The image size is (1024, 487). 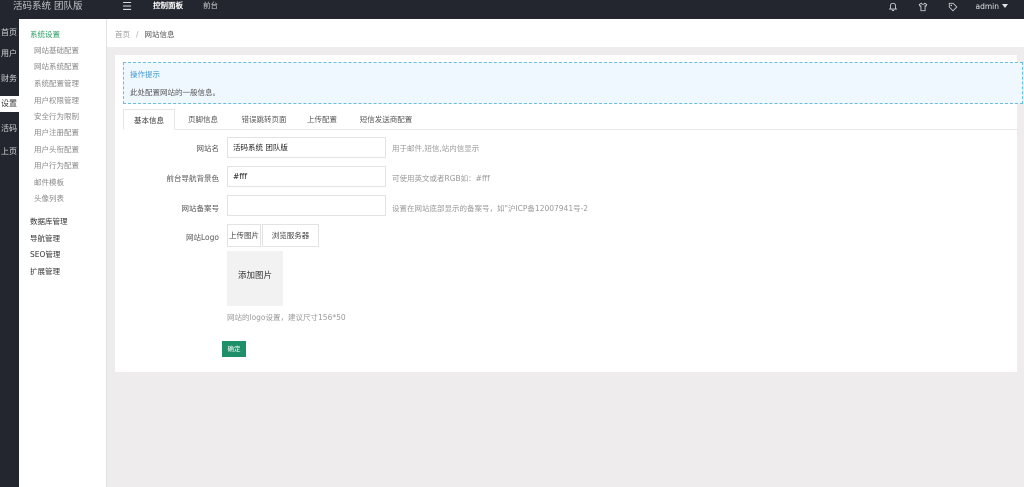 I want to click on logo-label: 网站Logo, so click(x=202, y=237).